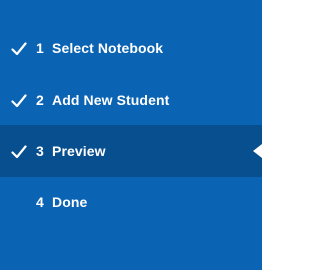 The image size is (320, 275). Describe the element at coordinates (40, 151) in the screenshot. I see `step-number: 3` at that location.